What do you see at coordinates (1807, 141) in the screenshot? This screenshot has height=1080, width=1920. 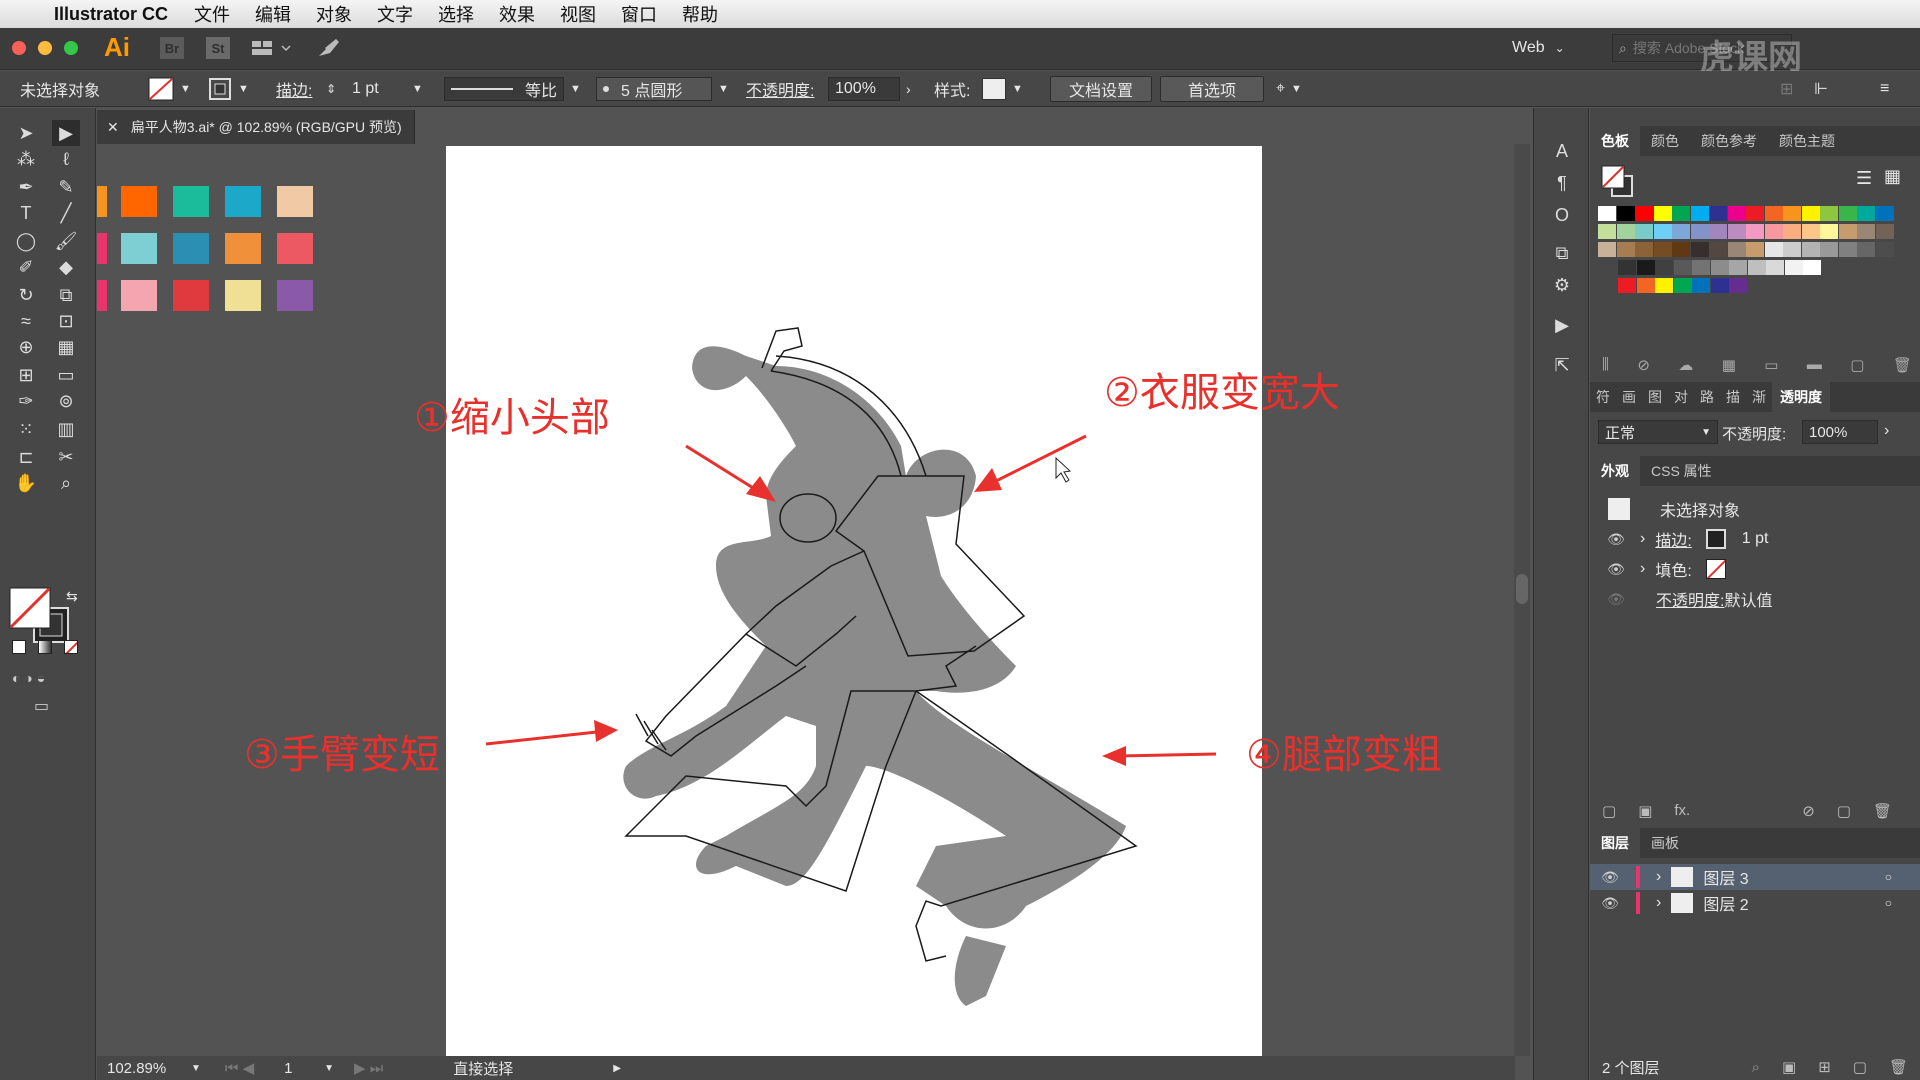 I see `tab-color-themes: 颜色主题` at bounding box center [1807, 141].